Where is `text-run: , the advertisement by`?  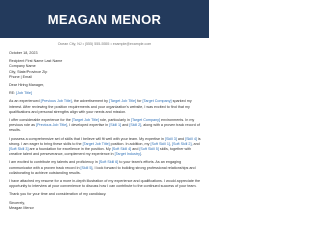
text-run: , the advertisement by is located at coordinates (90, 101).